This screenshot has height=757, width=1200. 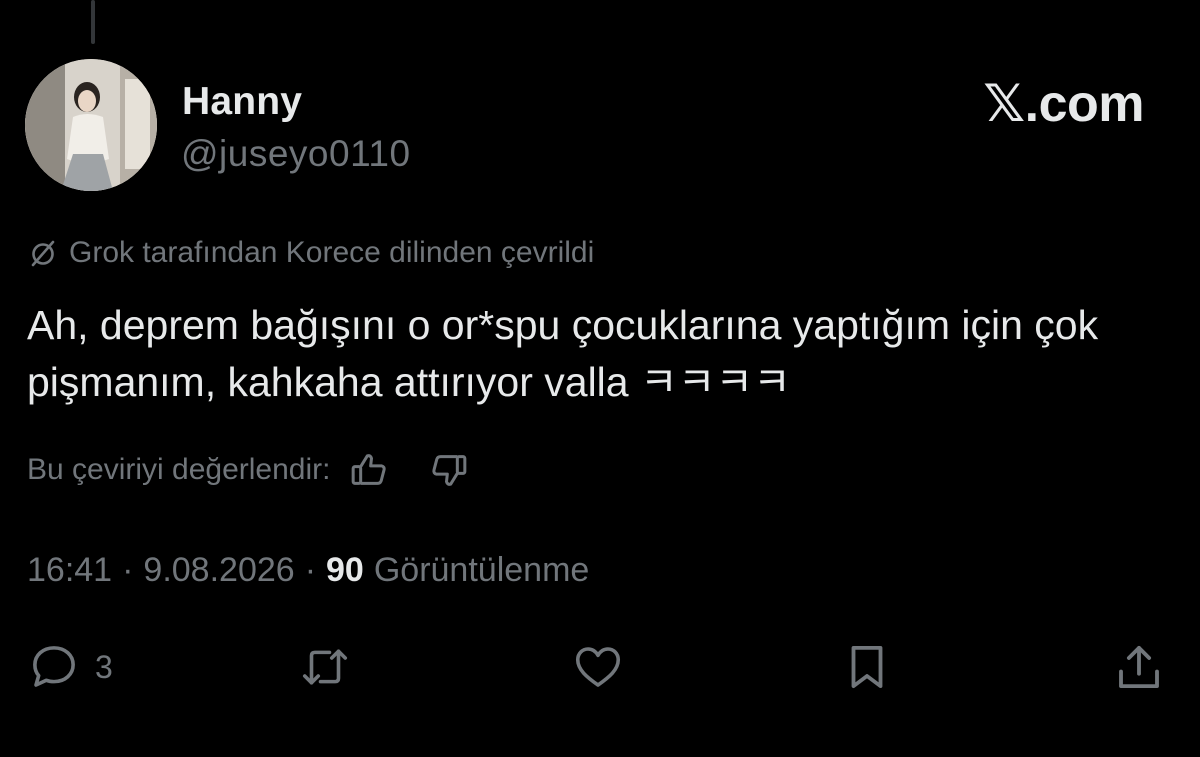 What do you see at coordinates (296, 154) in the screenshot?
I see `author-handle: @juseyo0110` at bounding box center [296, 154].